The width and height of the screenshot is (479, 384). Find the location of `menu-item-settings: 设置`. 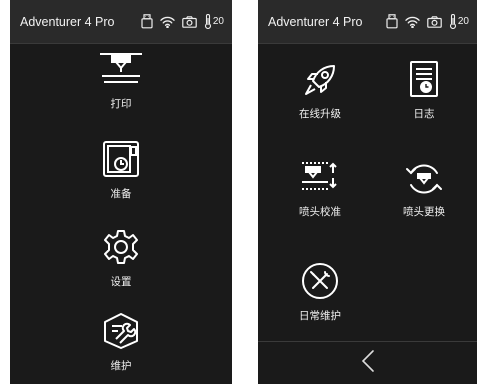

menu-item-settings: 设置 is located at coordinates (121, 258).